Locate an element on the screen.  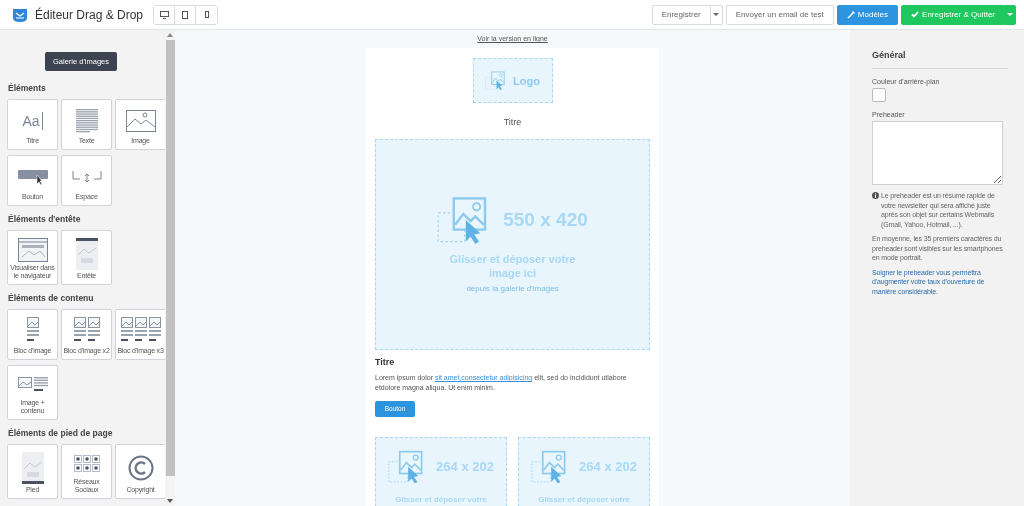
browser-window-icon is located at coordinates (32, 250).